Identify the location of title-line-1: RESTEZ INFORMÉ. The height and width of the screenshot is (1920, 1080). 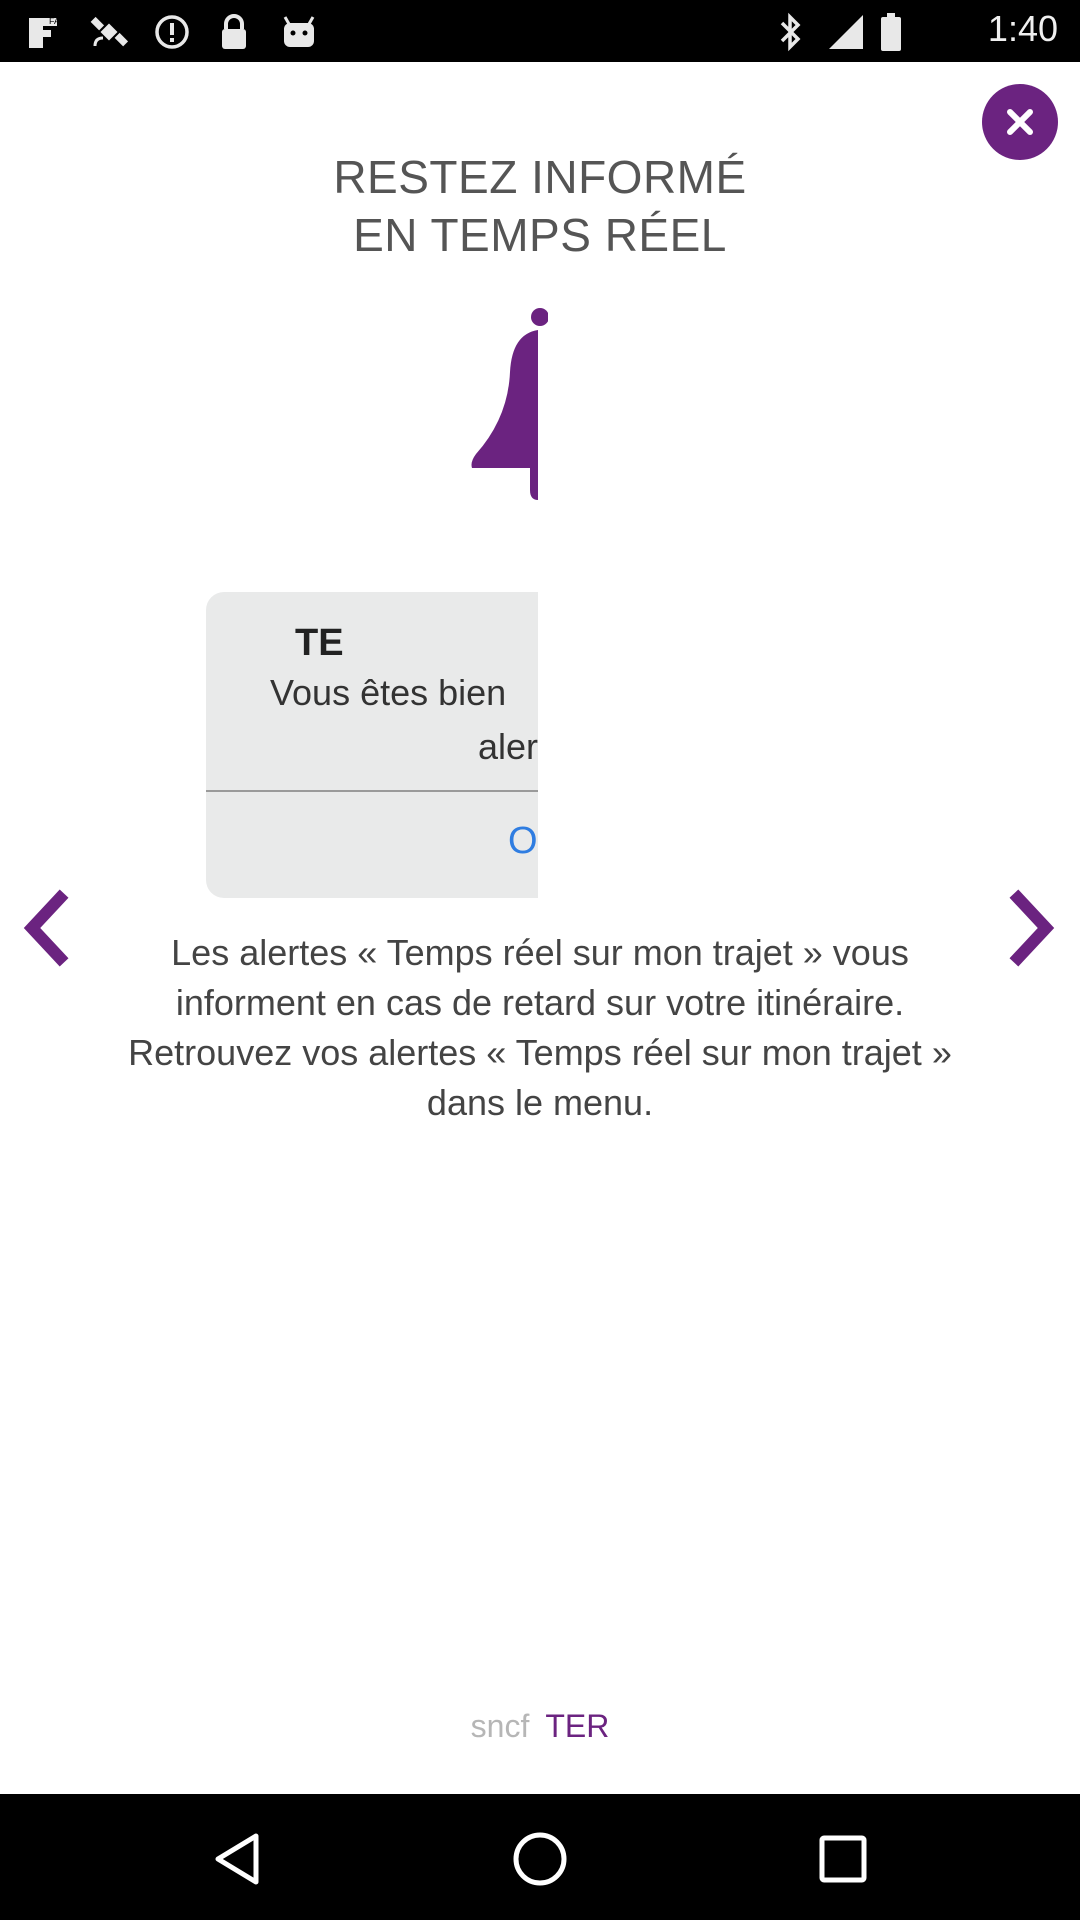
(540, 177).